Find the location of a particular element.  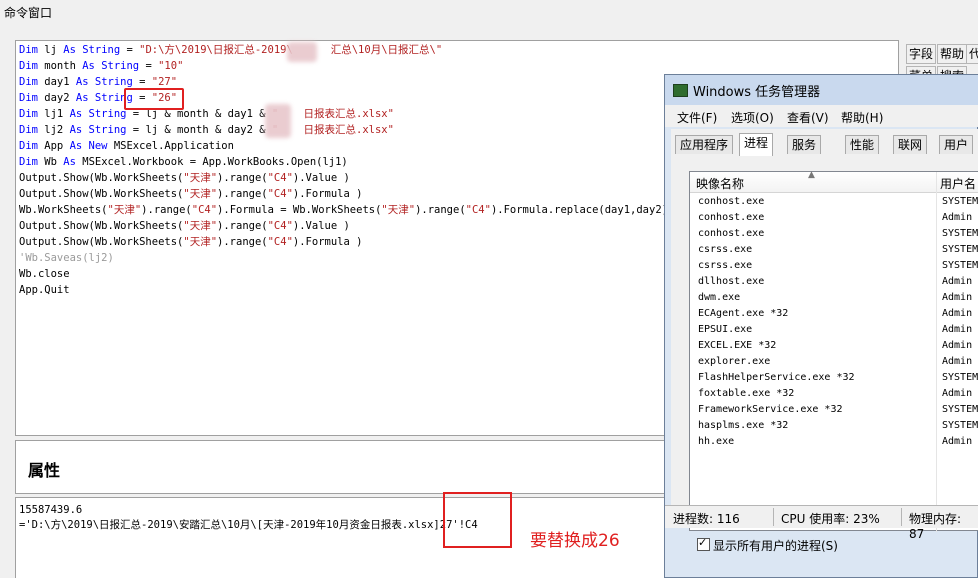

code-line: Dim day1 As String = "27" is located at coordinates (98, 82).